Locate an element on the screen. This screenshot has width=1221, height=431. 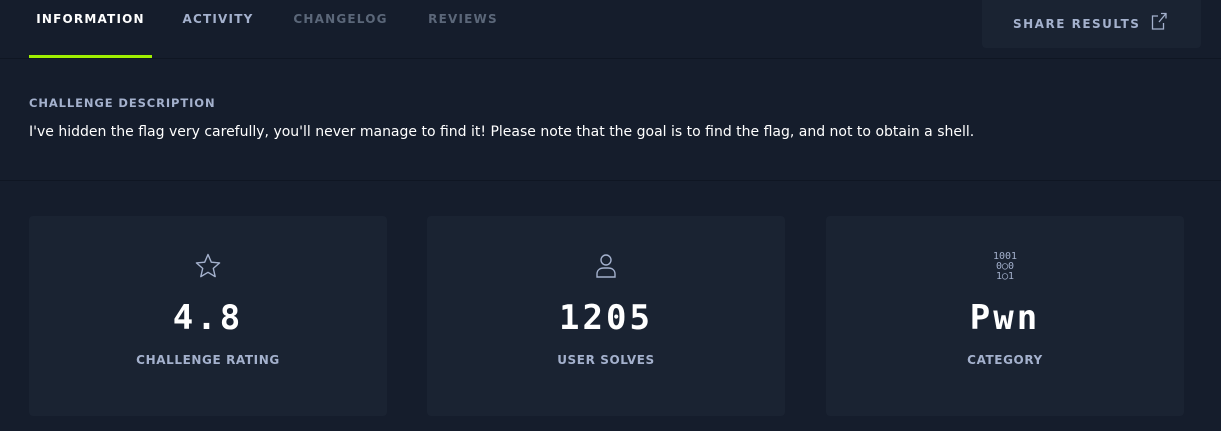
tab-information: INFORMATION is located at coordinates (90, 29).